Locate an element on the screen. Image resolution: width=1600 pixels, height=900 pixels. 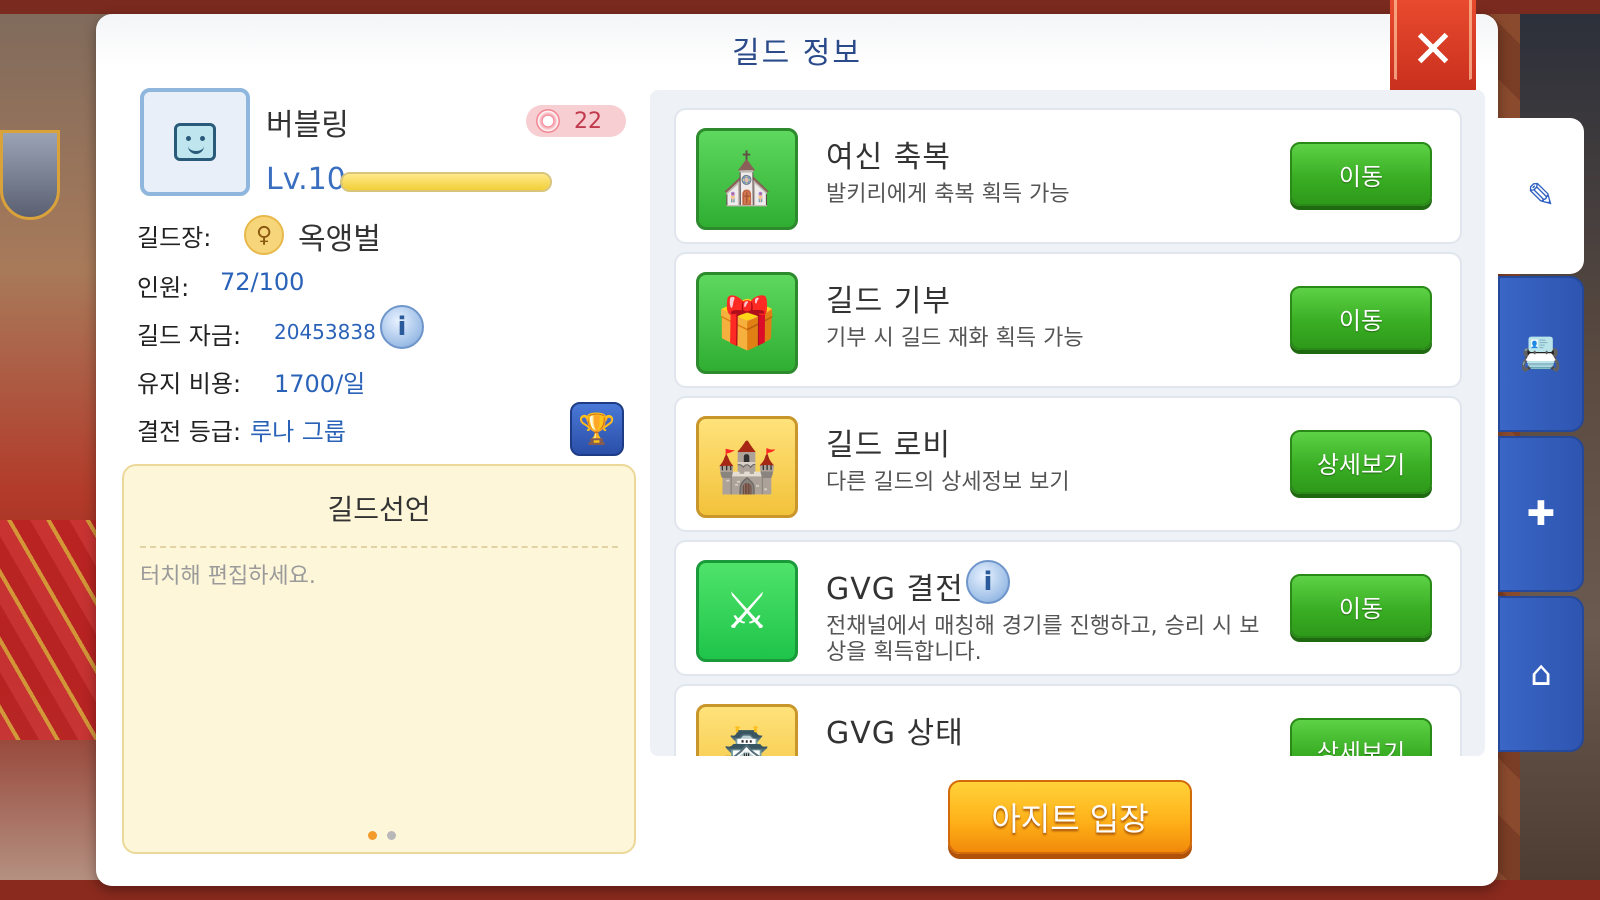
feature-desc: 다른 길드의 상세정보 보기 is located at coordinates (948, 482).